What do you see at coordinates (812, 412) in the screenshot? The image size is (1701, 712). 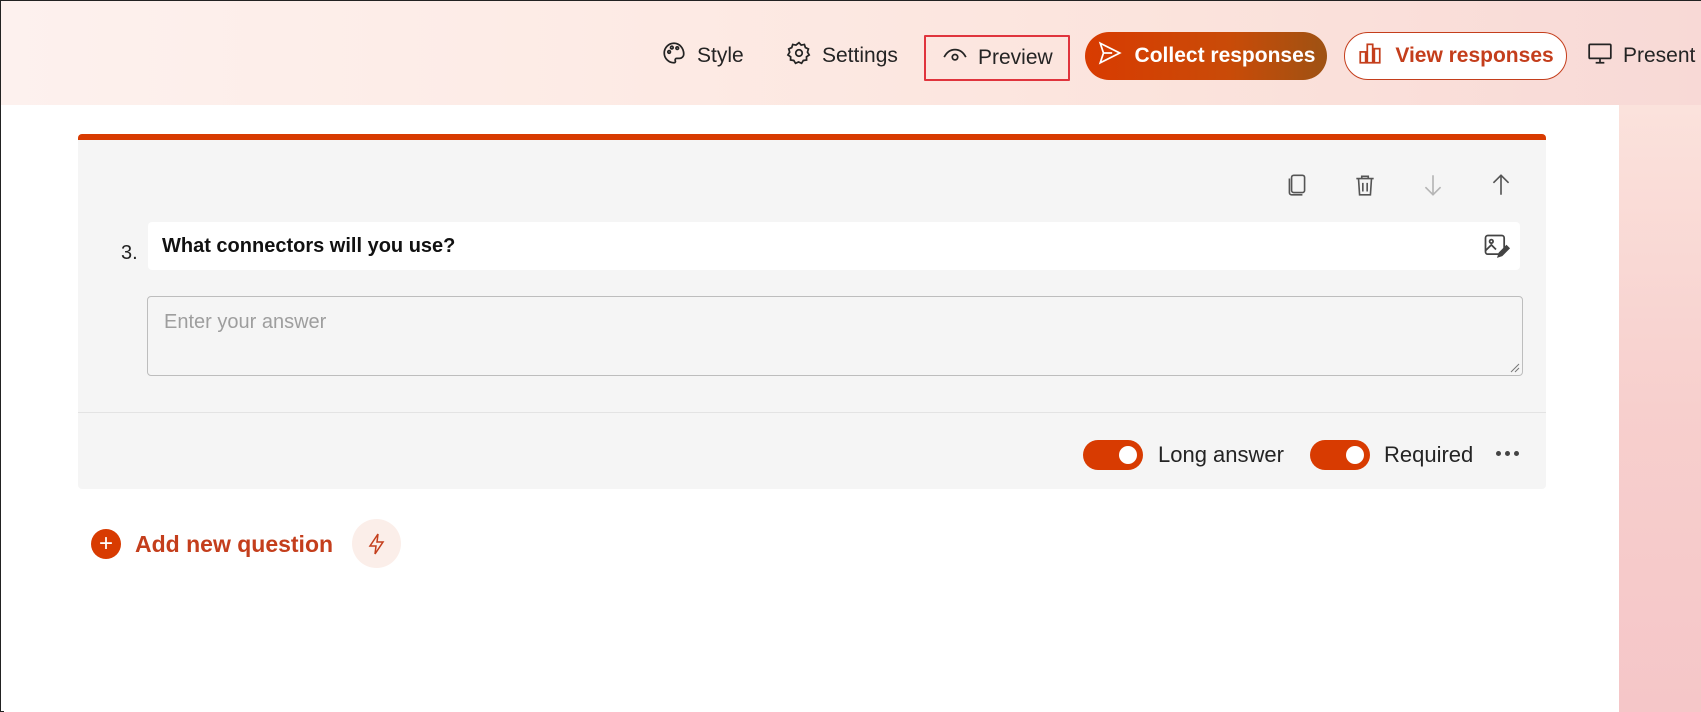 I see `card-divider` at bounding box center [812, 412].